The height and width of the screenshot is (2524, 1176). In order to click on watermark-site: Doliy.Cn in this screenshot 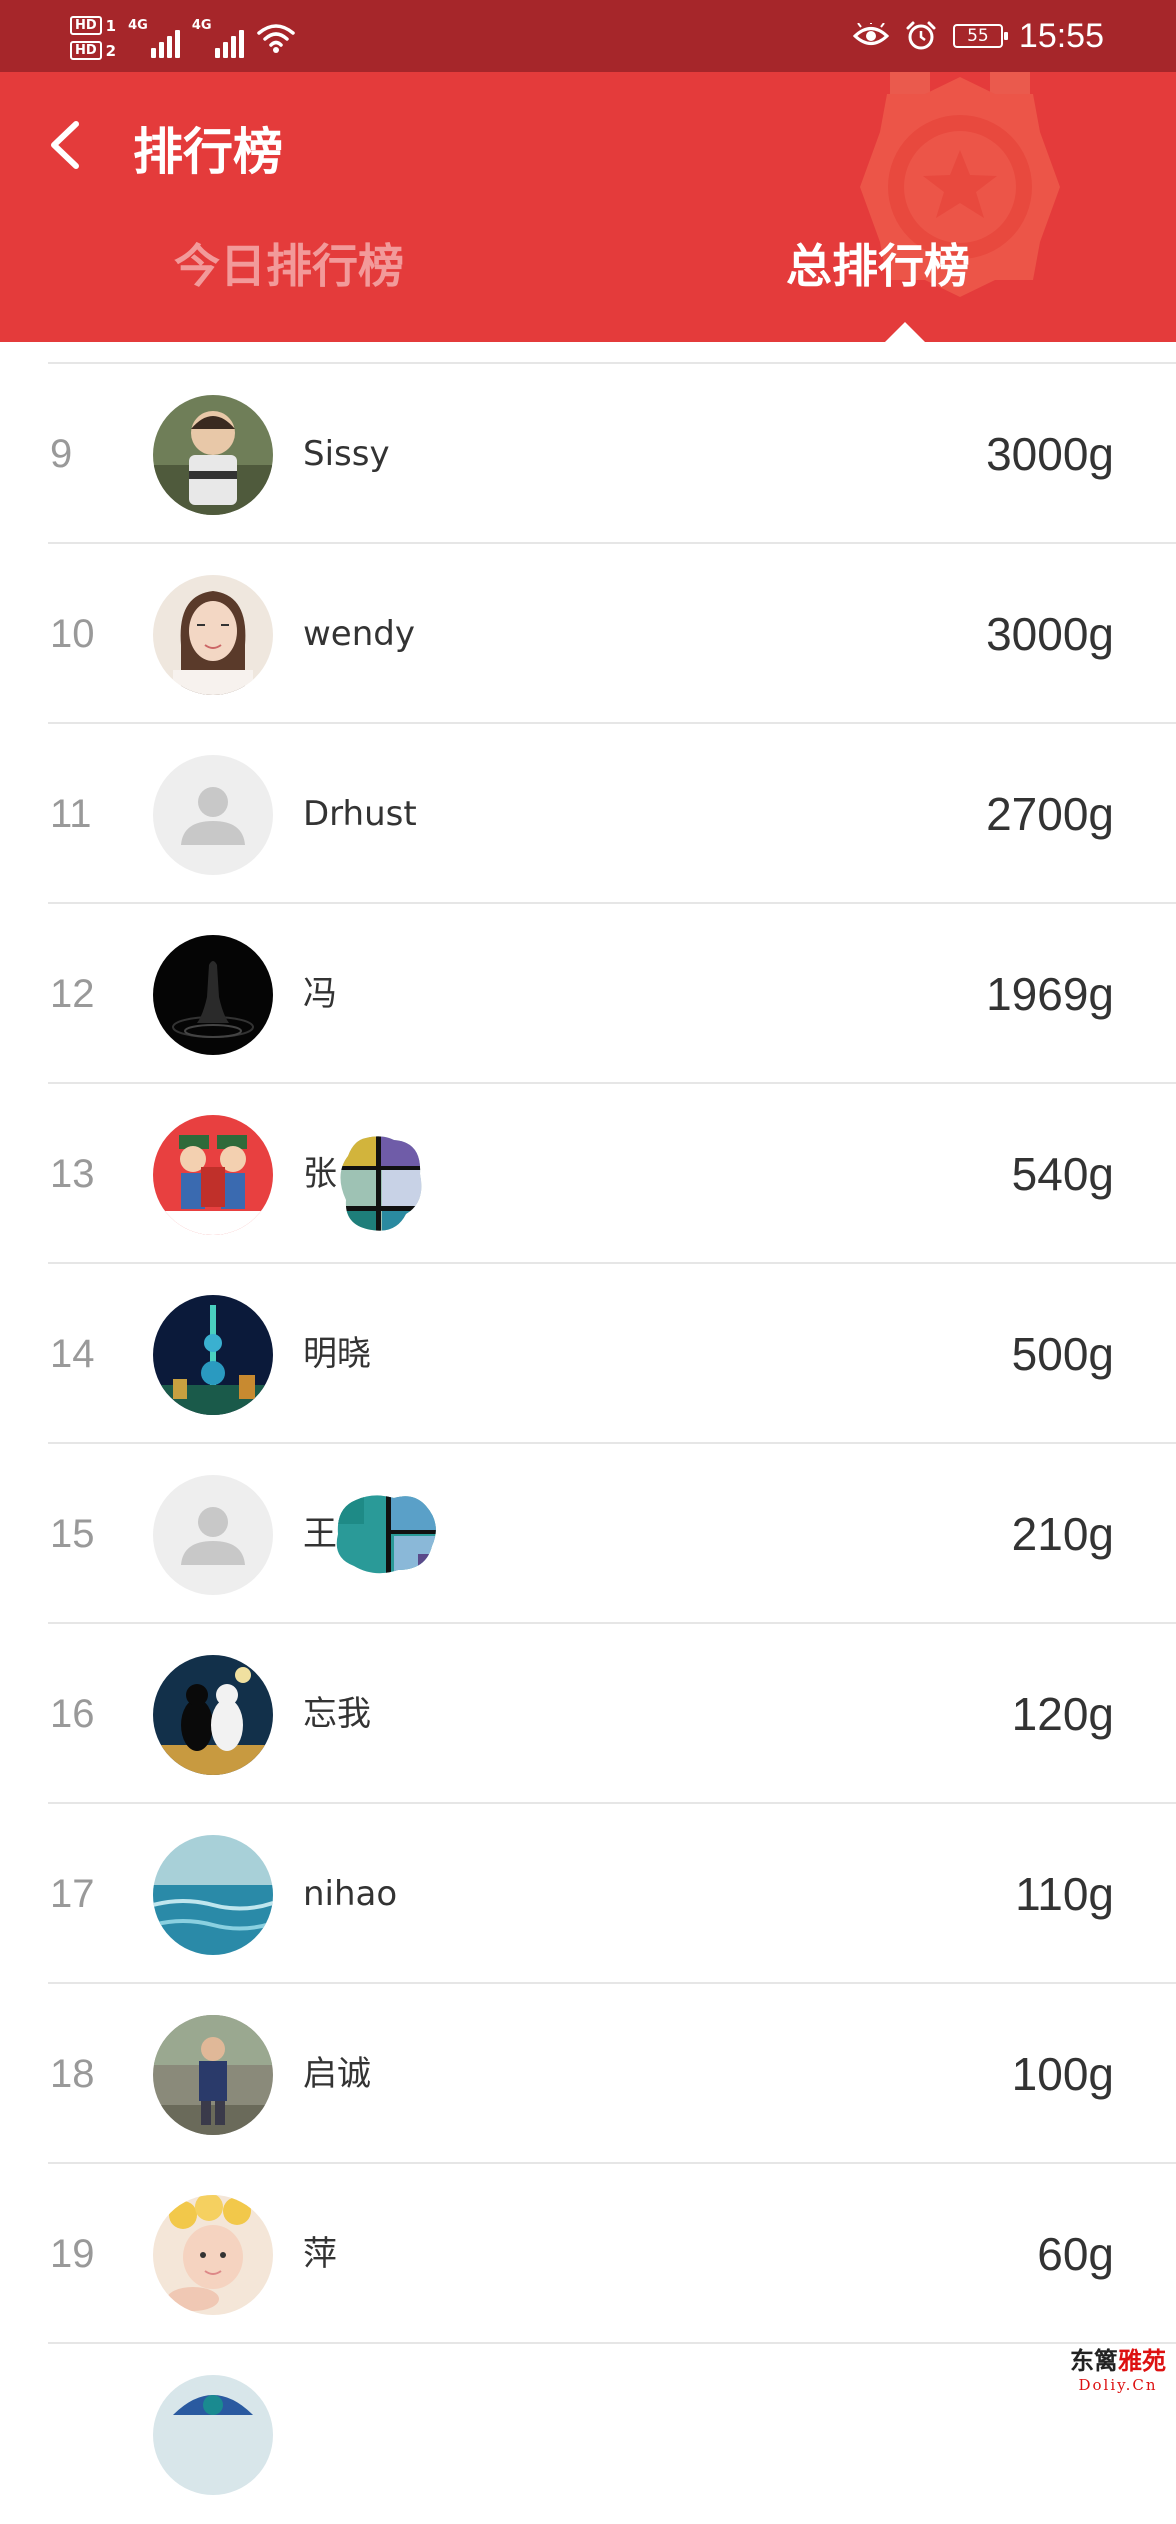, I will do `click(1118, 2385)`.